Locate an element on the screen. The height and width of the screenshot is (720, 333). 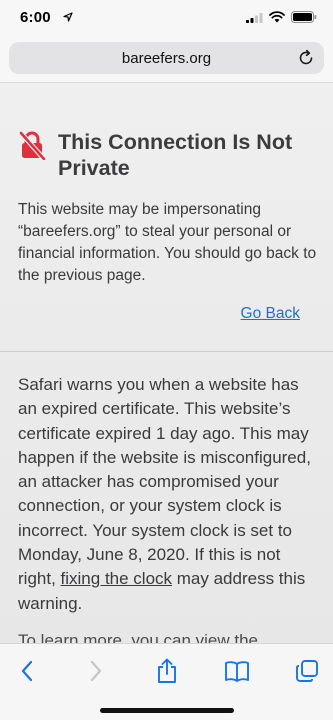
wifi-icon is located at coordinates (277, 17).